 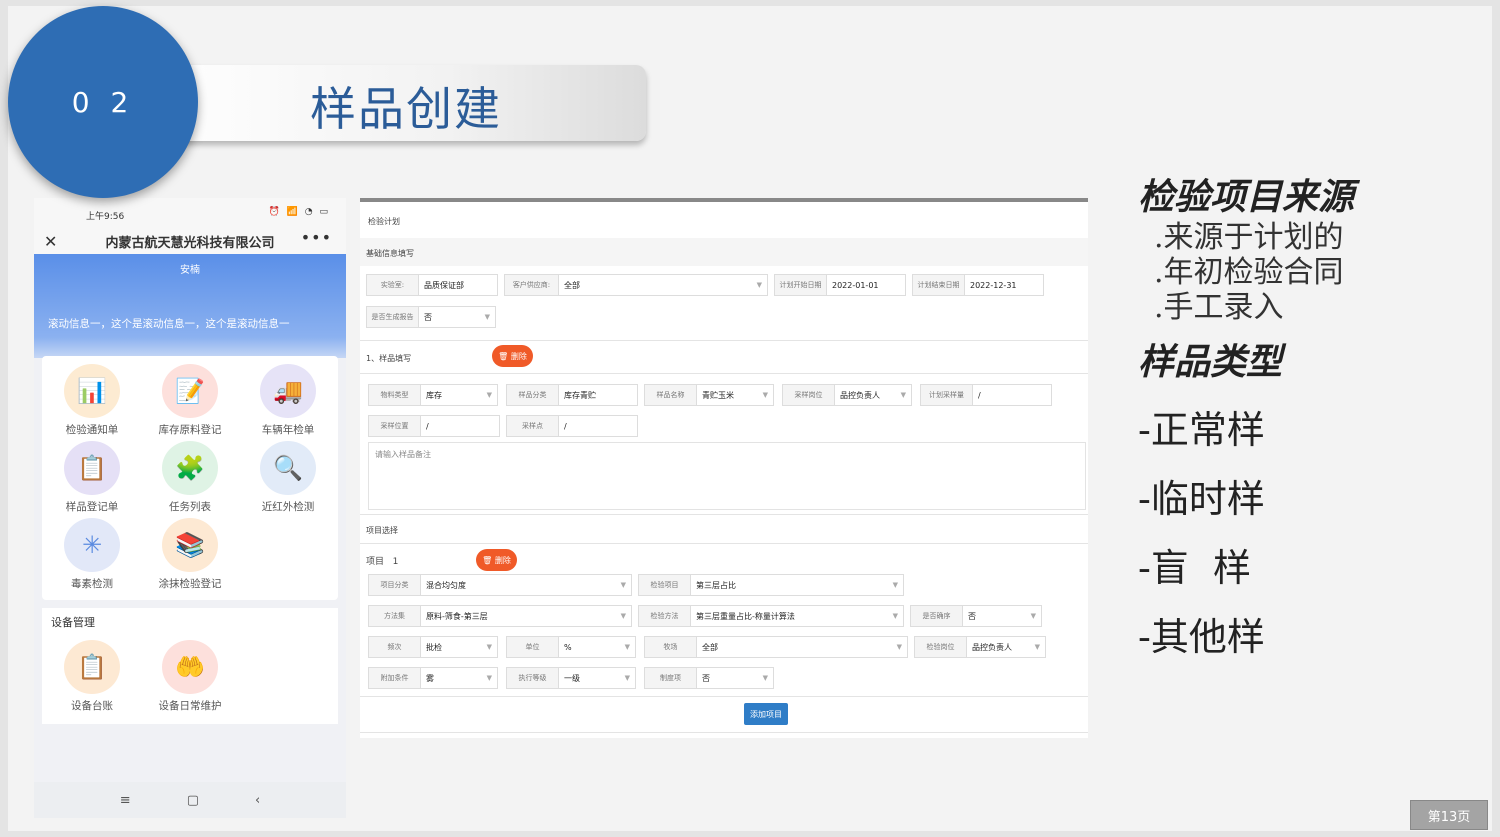 I want to click on planned-quantity-field: 计划采样量 /, so click(x=986, y=395).